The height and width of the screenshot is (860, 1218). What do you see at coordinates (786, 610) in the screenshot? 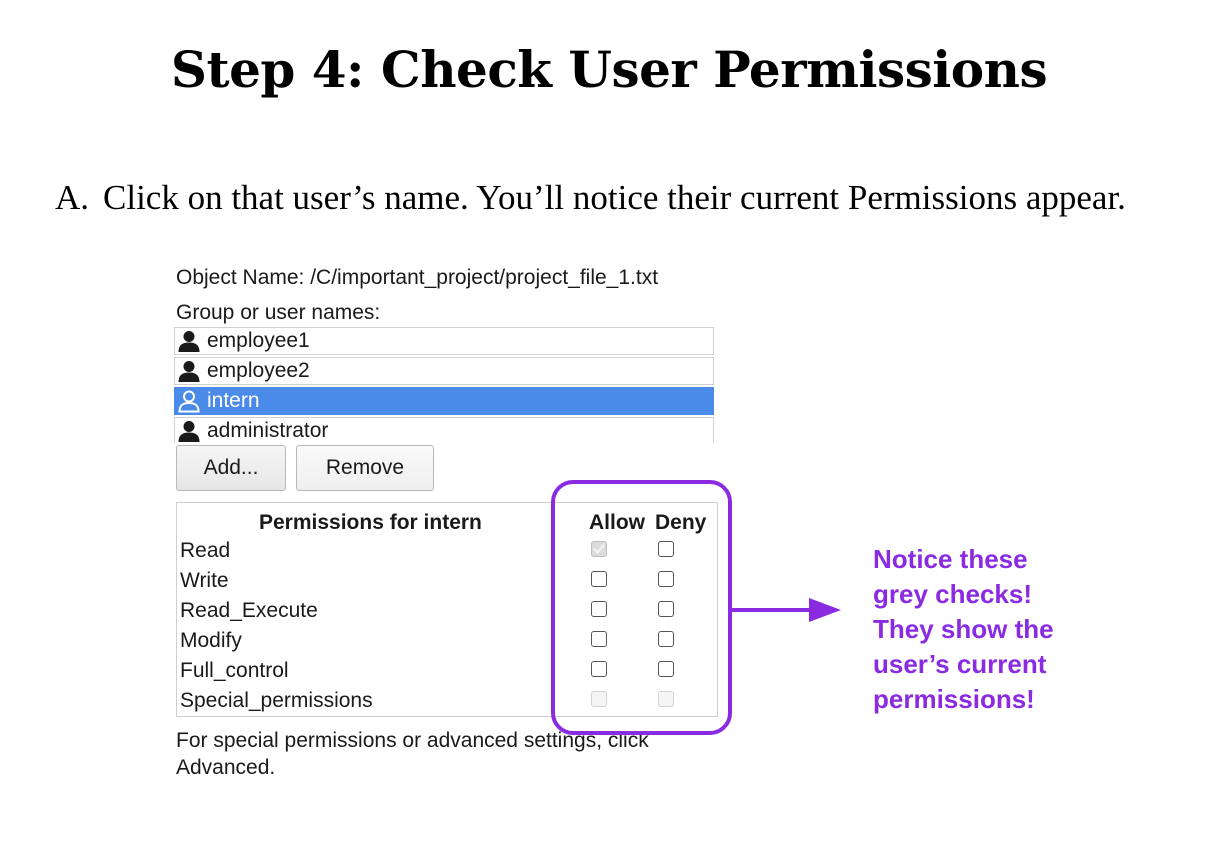
I see `arrow-right-icon` at bounding box center [786, 610].